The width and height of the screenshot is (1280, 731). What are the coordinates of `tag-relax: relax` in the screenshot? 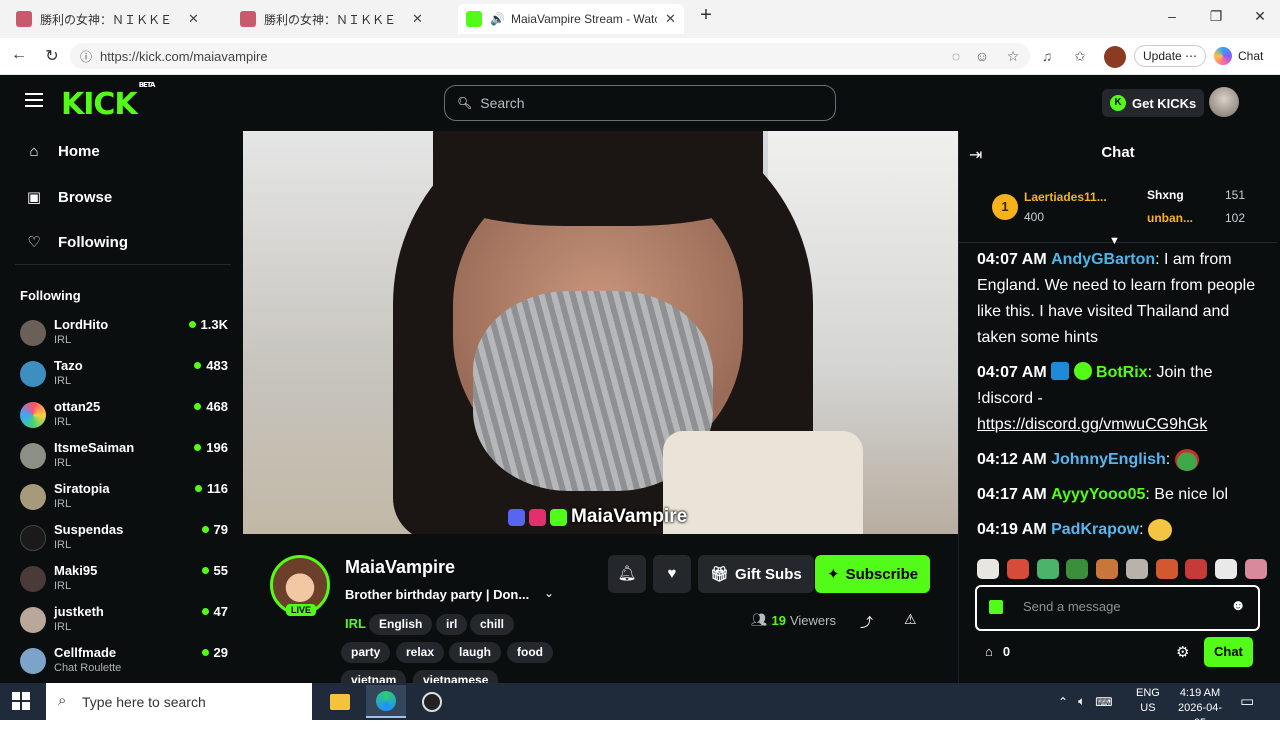 It's located at (420, 652).